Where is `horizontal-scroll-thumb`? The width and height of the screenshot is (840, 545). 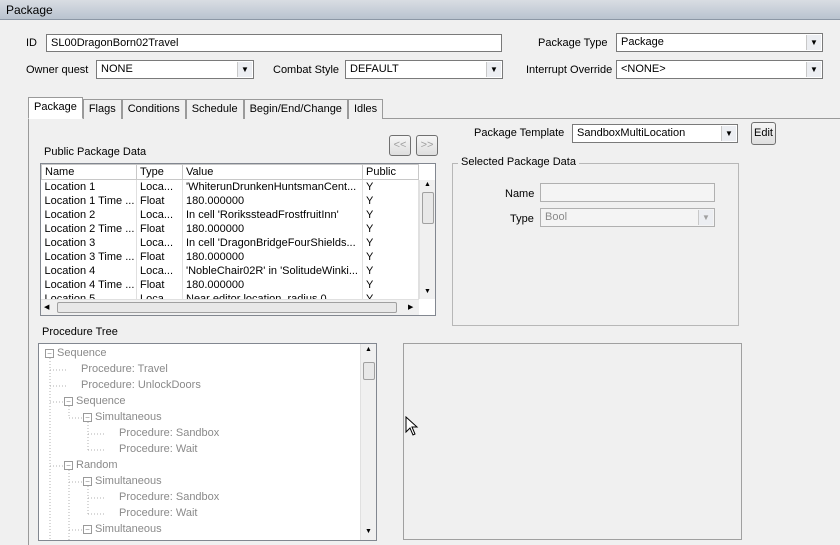 horizontal-scroll-thumb is located at coordinates (227, 307).